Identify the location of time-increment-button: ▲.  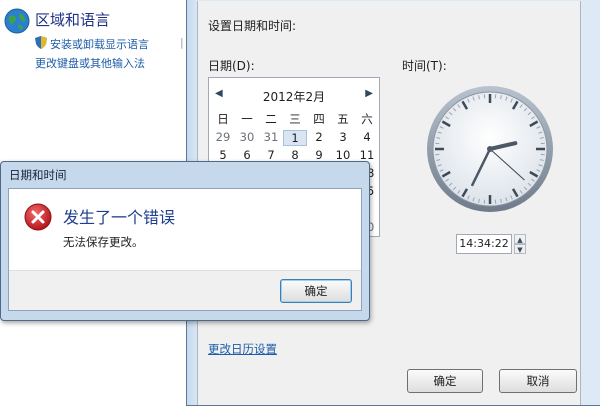
(520, 239).